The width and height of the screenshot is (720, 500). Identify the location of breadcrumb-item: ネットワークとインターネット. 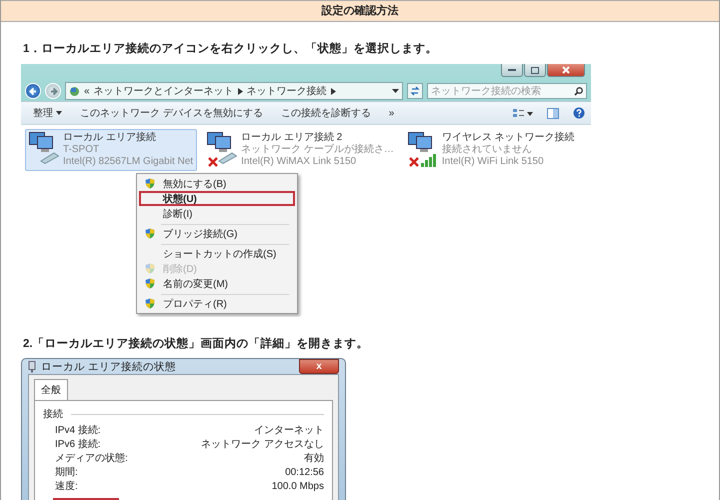
(164, 91).